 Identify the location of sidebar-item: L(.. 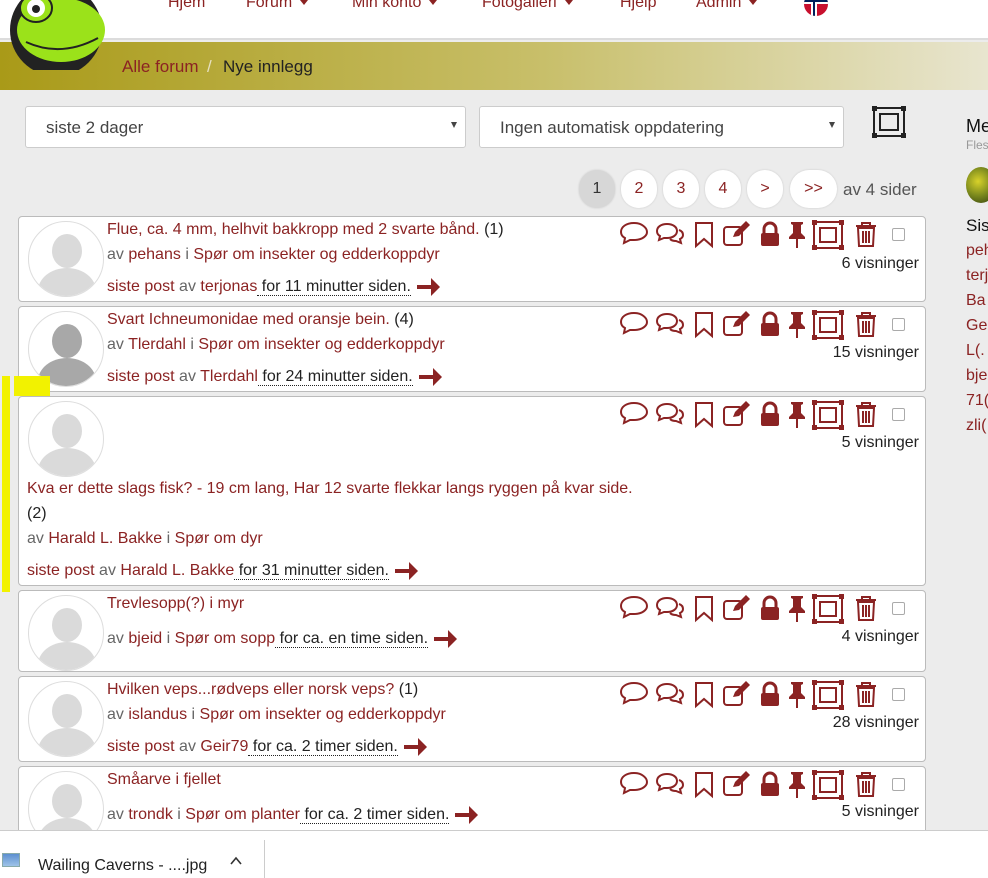
(975, 351).